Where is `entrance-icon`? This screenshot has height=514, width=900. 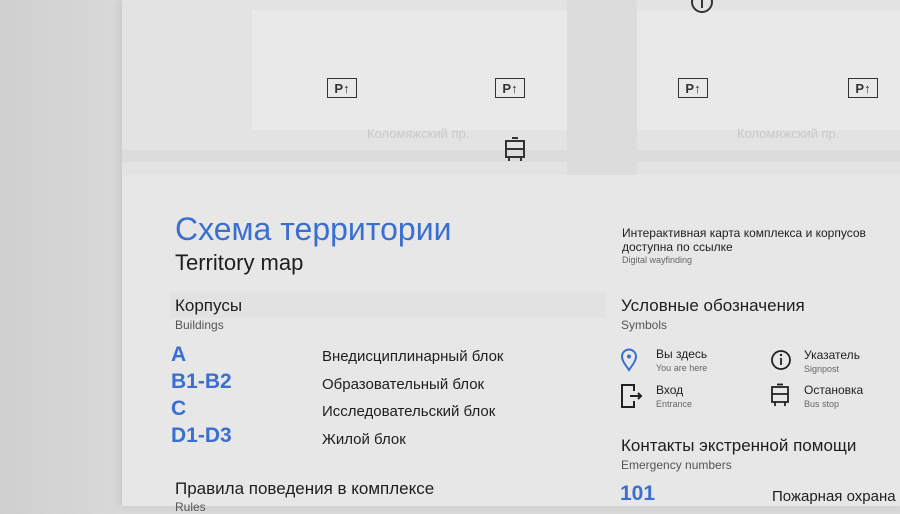 entrance-icon is located at coordinates (632, 396).